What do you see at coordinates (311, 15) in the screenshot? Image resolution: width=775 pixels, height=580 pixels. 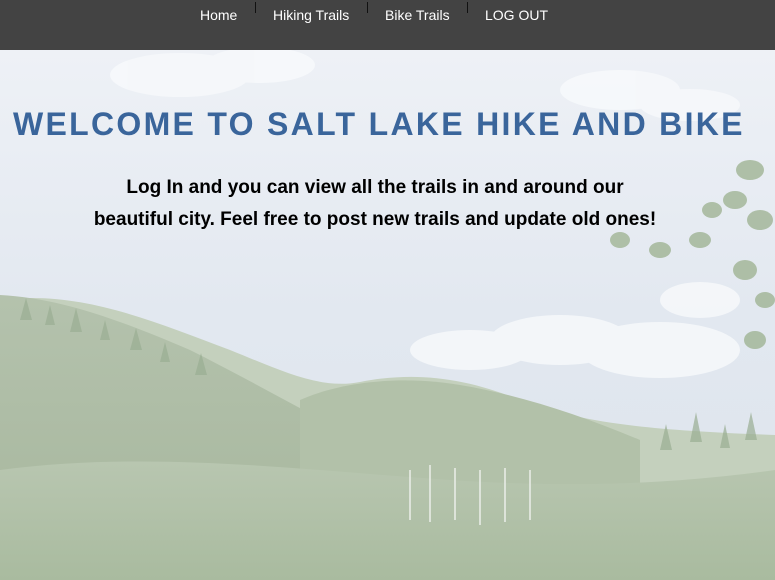 I see `nav-link-hiking-trails: Hiking Trails` at bounding box center [311, 15].